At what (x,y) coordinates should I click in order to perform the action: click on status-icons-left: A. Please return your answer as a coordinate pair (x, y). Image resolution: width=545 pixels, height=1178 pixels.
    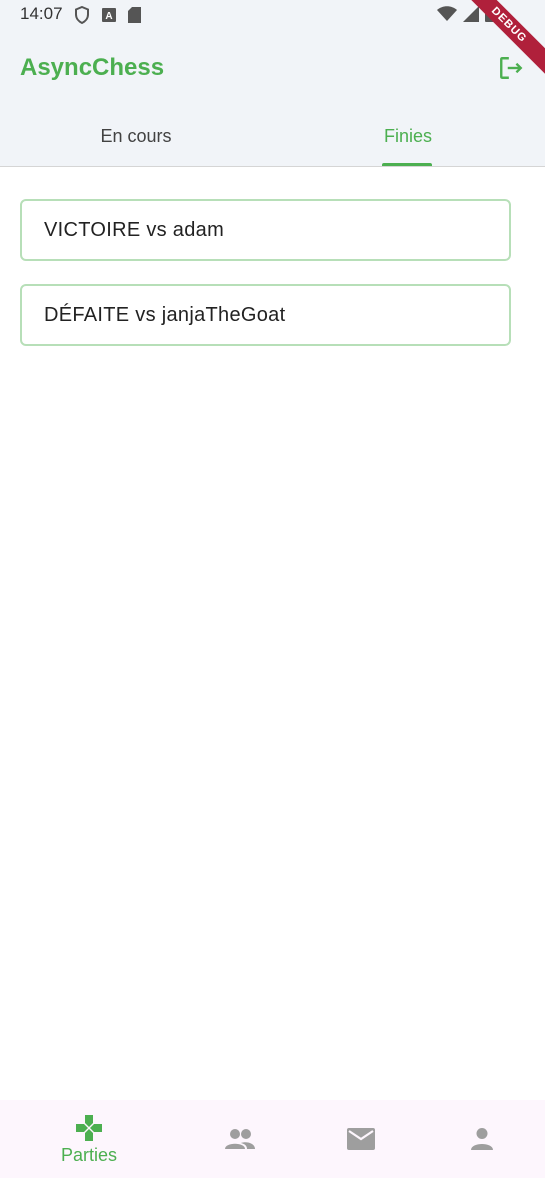
    Looking at the image, I should click on (107, 15).